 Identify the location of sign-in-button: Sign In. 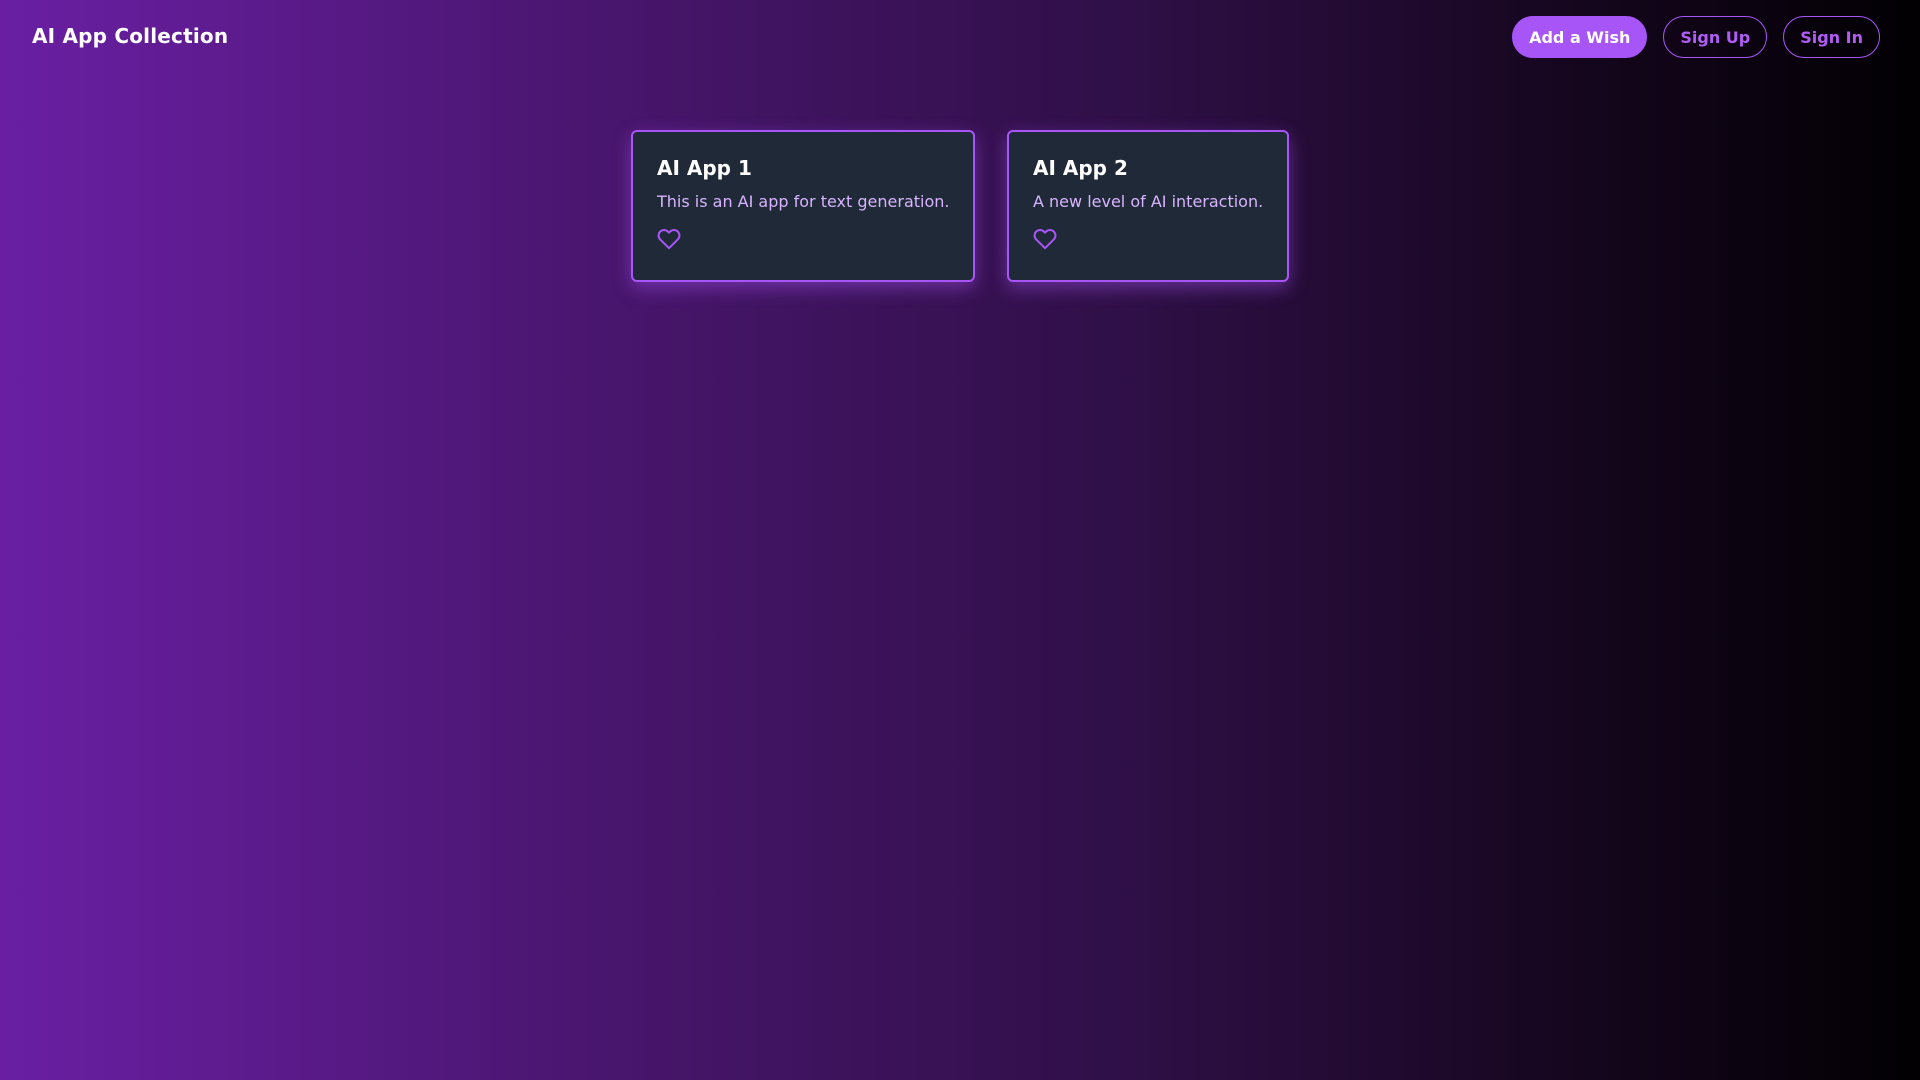
(1831, 37).